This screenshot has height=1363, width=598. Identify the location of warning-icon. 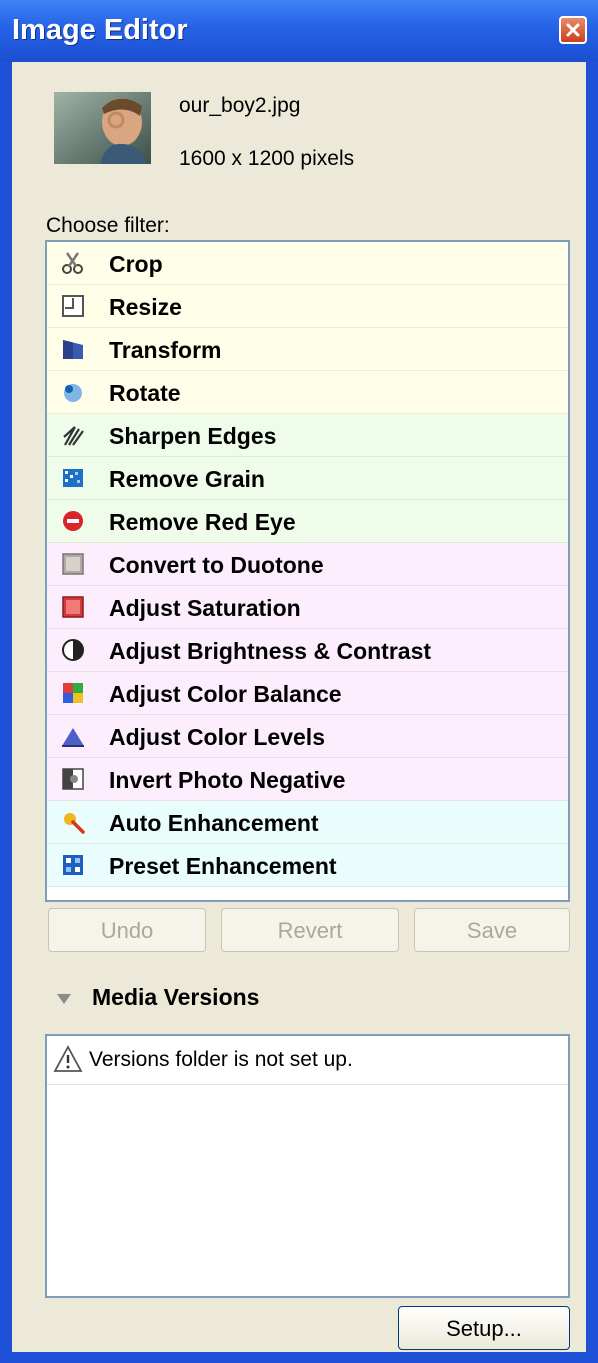
(68, 1058).